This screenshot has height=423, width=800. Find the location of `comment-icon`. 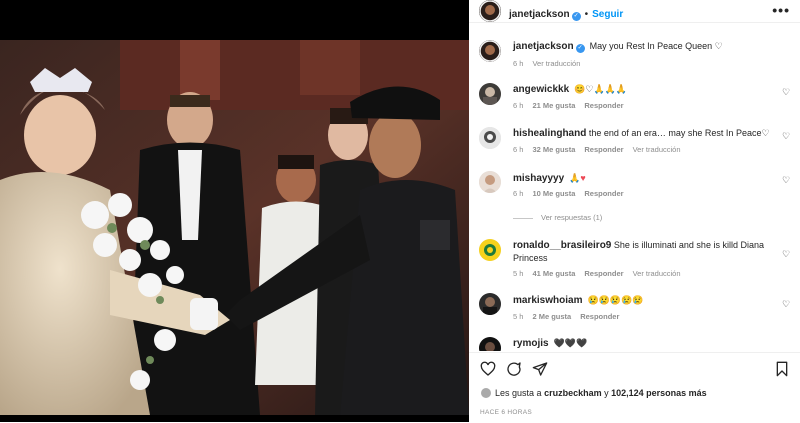

comment-icon is located at coordinates (514, 369).